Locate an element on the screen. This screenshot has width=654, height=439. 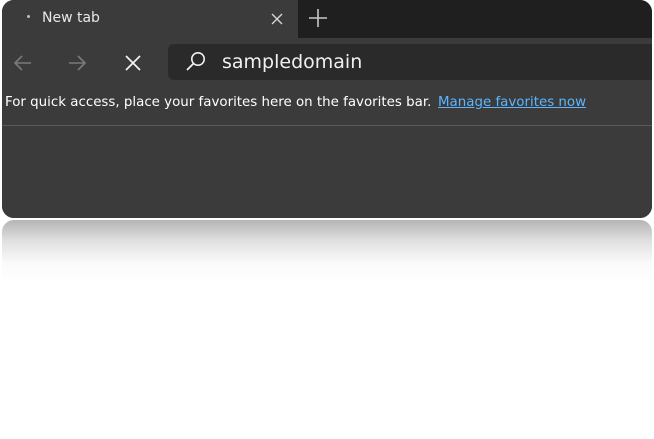
new-tab-button is located at coordinates (318, 18).